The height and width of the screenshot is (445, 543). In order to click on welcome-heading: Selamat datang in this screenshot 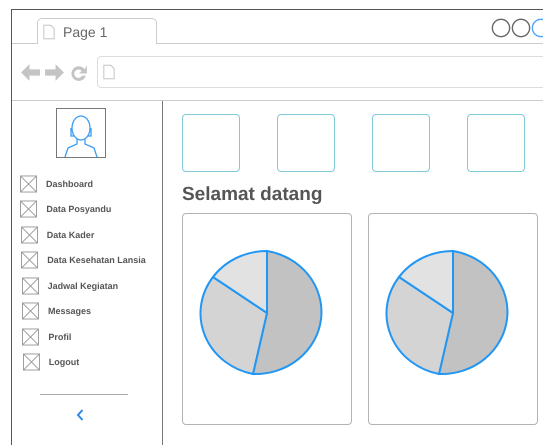, I will do `click(253, 195)`.